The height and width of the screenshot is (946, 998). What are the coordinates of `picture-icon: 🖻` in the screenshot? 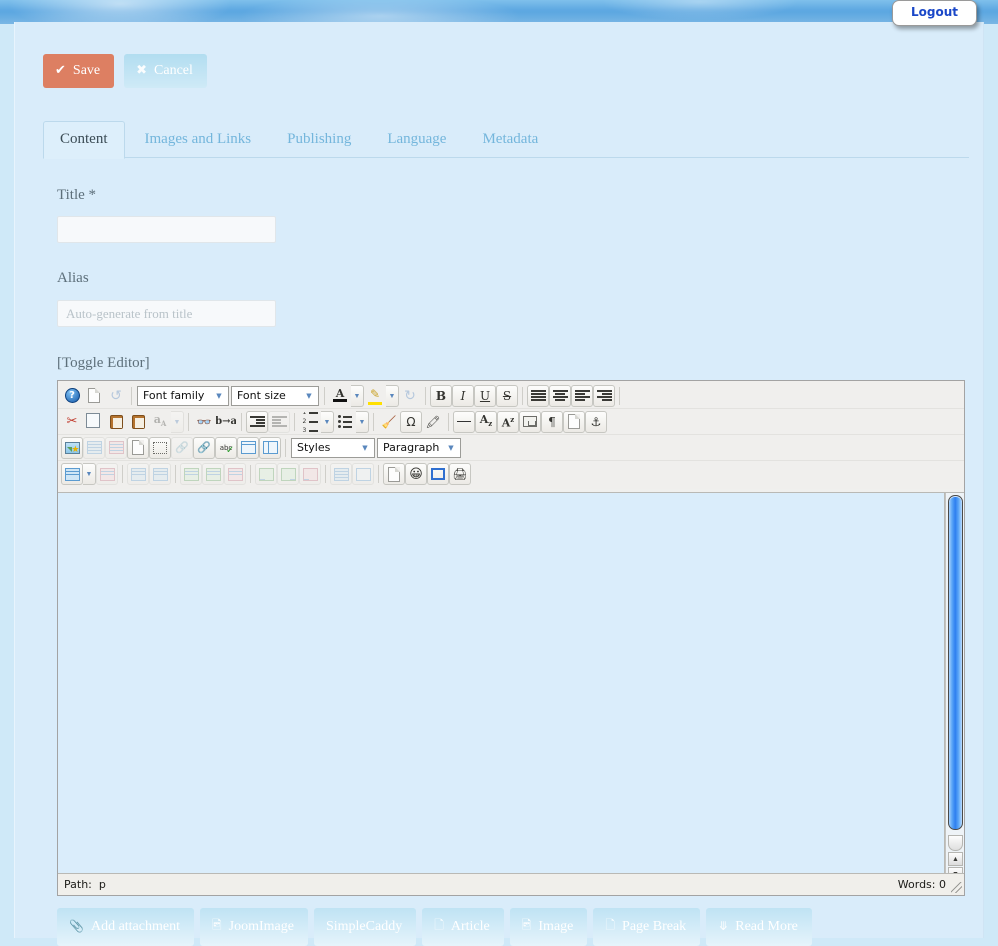 It's located at (216, 925).